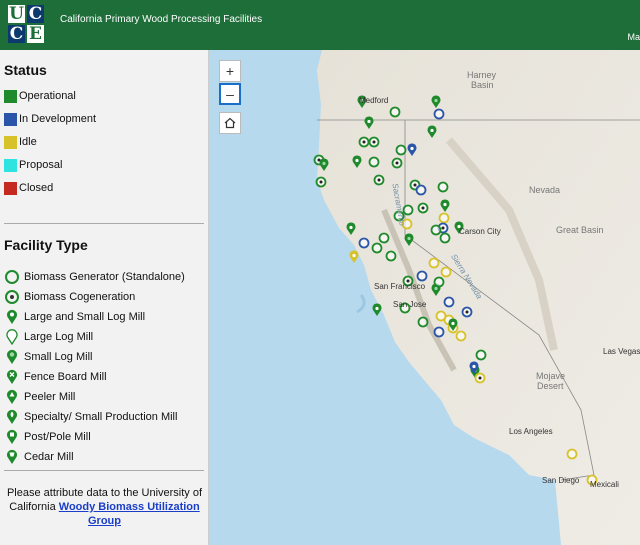 The height and width of the screenshot is (545, 640). I want to click on label-mexicali: Mexicali, so click(604, 484).